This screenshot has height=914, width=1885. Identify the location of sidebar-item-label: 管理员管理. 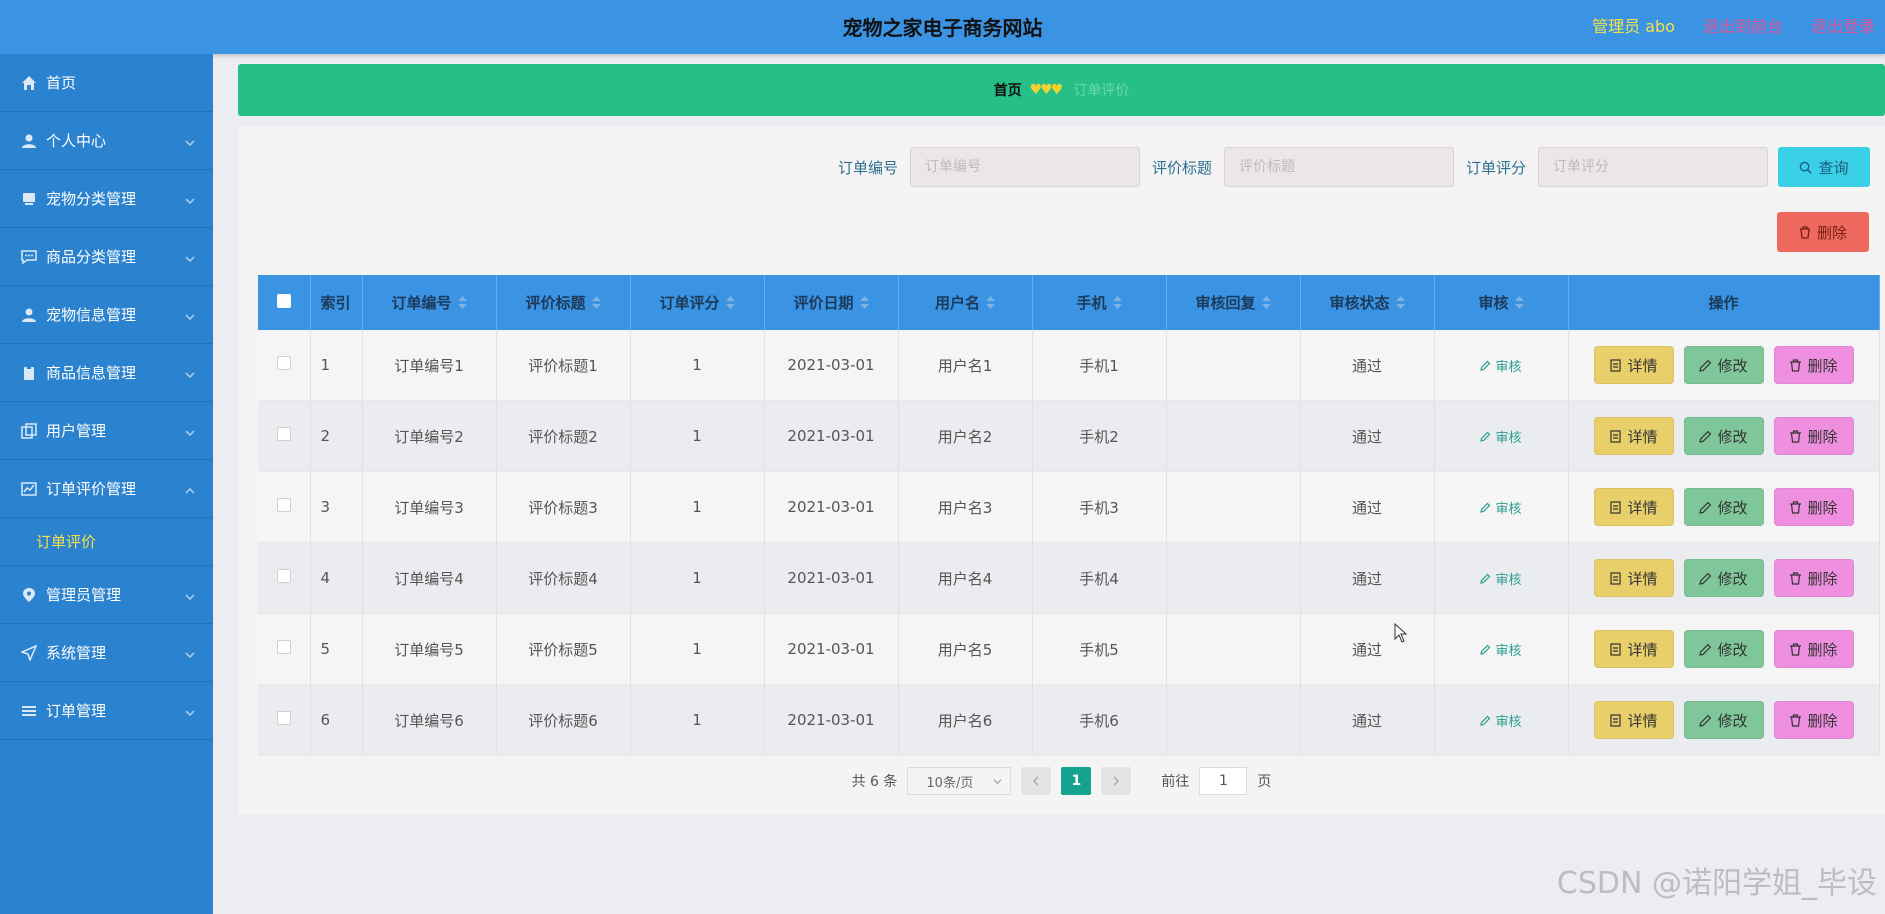
(84, 595).